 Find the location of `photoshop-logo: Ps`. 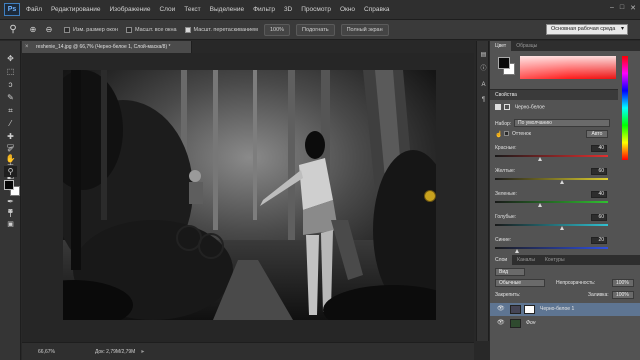

photoshop-logo: Ps is located at coordinates (12, 9).